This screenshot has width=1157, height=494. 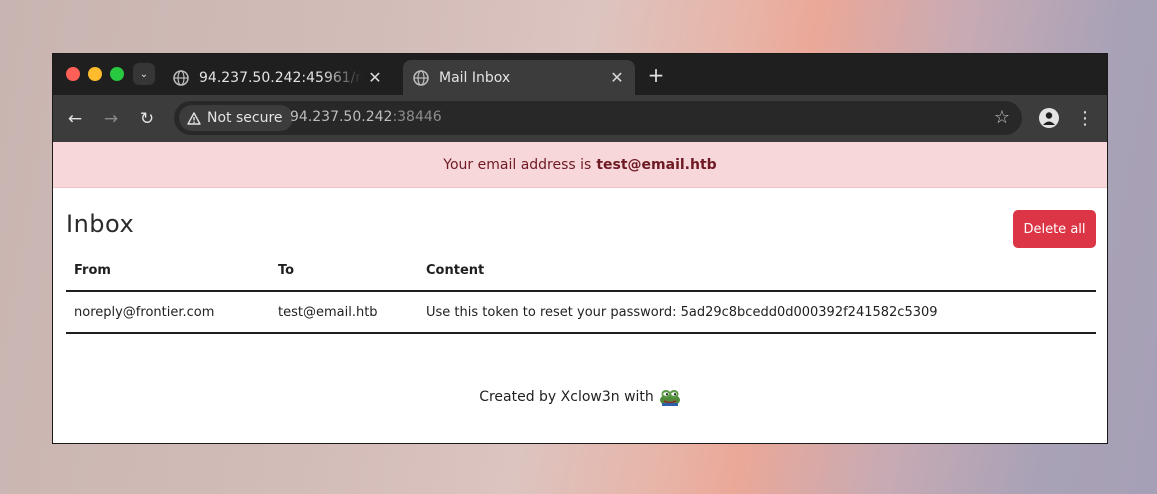 What do you see at coordinates (117, 74) in the screenshot?
I see `maximize-window-button` at bounding box center [117, 74].